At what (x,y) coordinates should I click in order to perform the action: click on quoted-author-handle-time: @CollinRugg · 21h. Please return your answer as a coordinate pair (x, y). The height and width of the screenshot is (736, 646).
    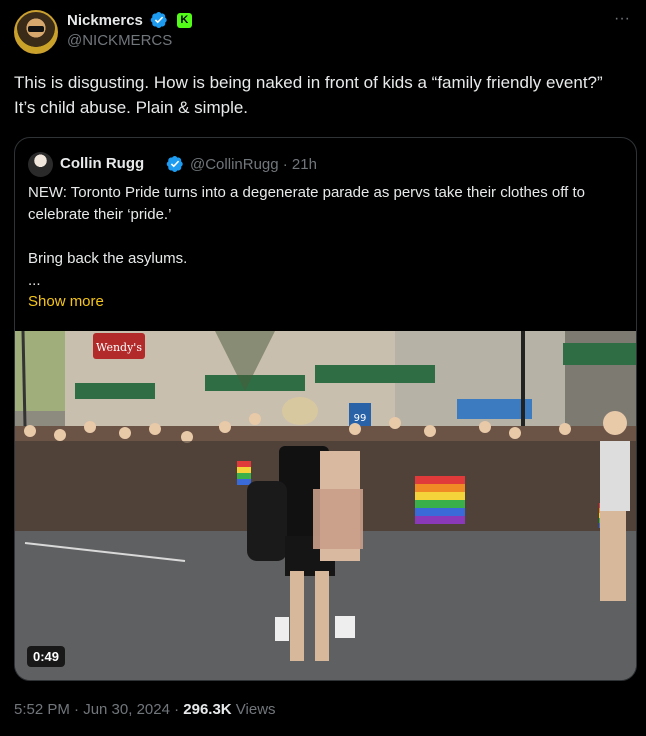
    Looking at the image, I should click on (253, 164).